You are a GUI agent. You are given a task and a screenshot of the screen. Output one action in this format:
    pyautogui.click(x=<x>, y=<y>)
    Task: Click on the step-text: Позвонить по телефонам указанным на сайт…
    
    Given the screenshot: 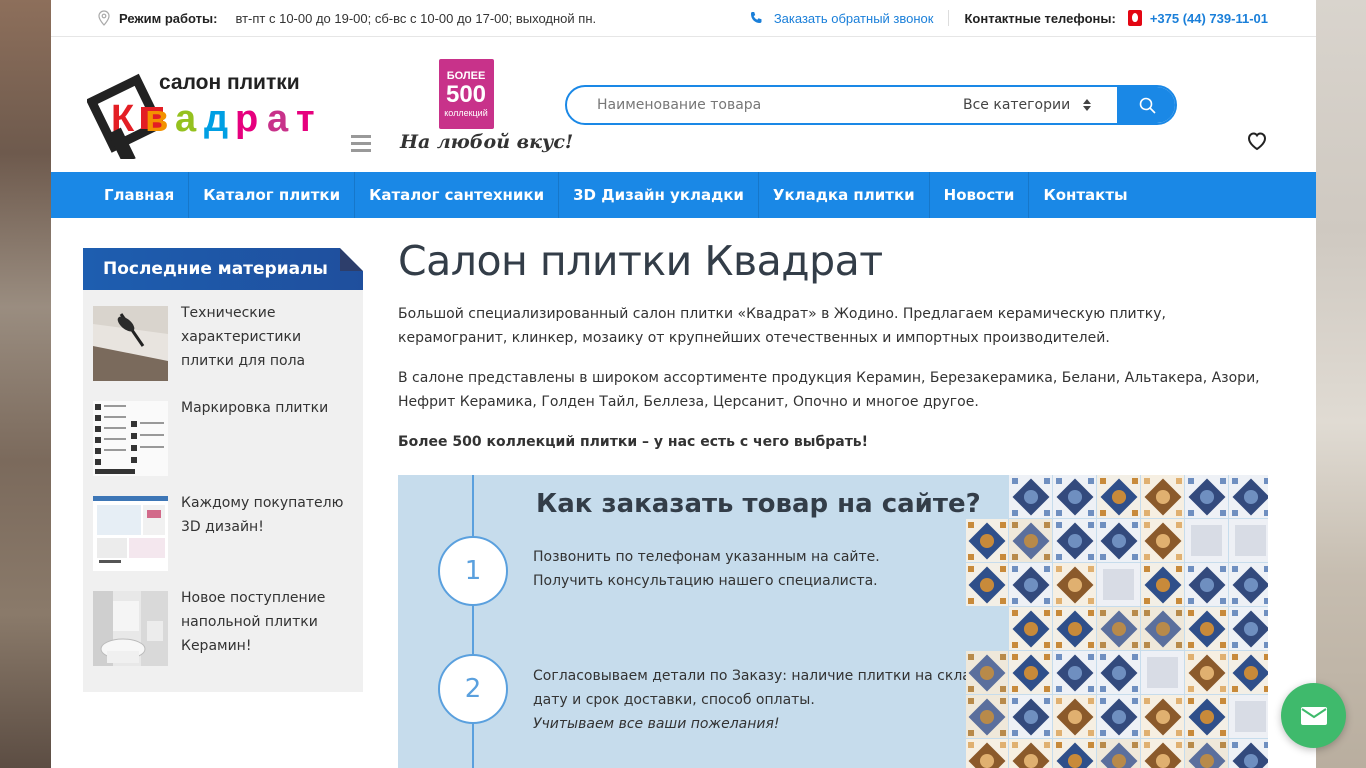 What is the action you would take?
    pyautogui.click(x=706, y=569)
    